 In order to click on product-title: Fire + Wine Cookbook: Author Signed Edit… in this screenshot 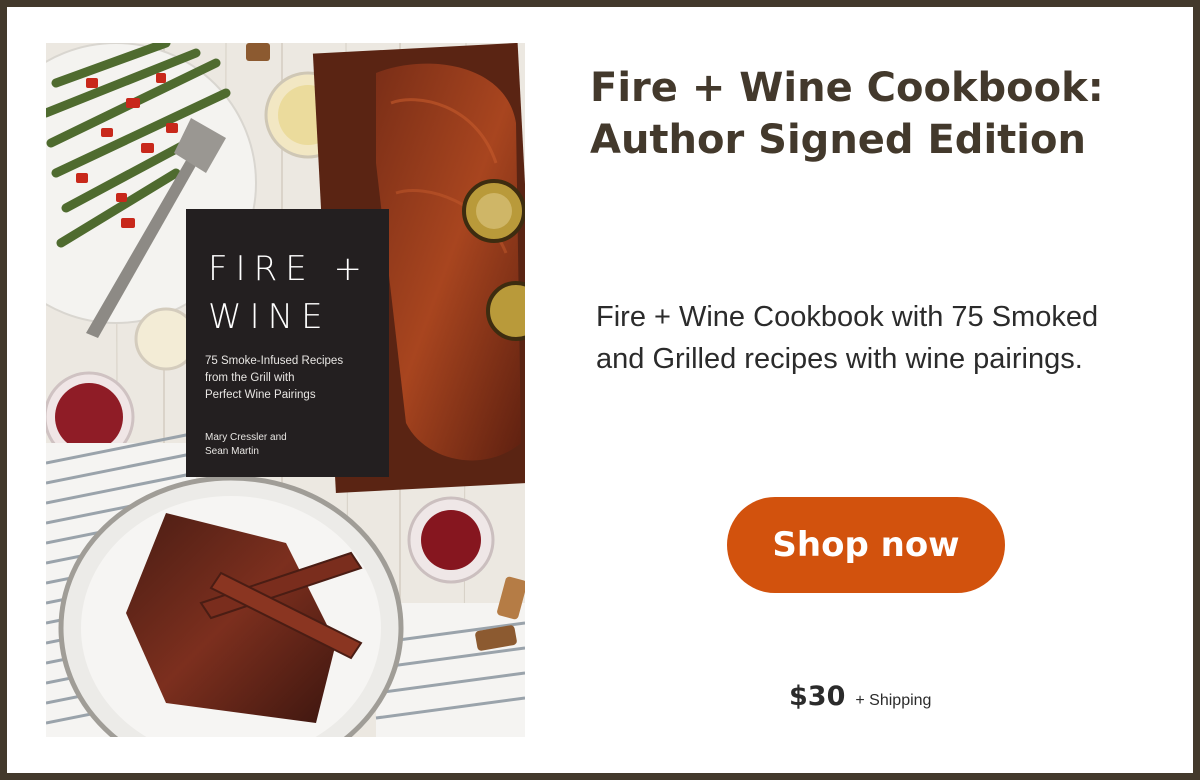, I will do `click(870, 114)`.